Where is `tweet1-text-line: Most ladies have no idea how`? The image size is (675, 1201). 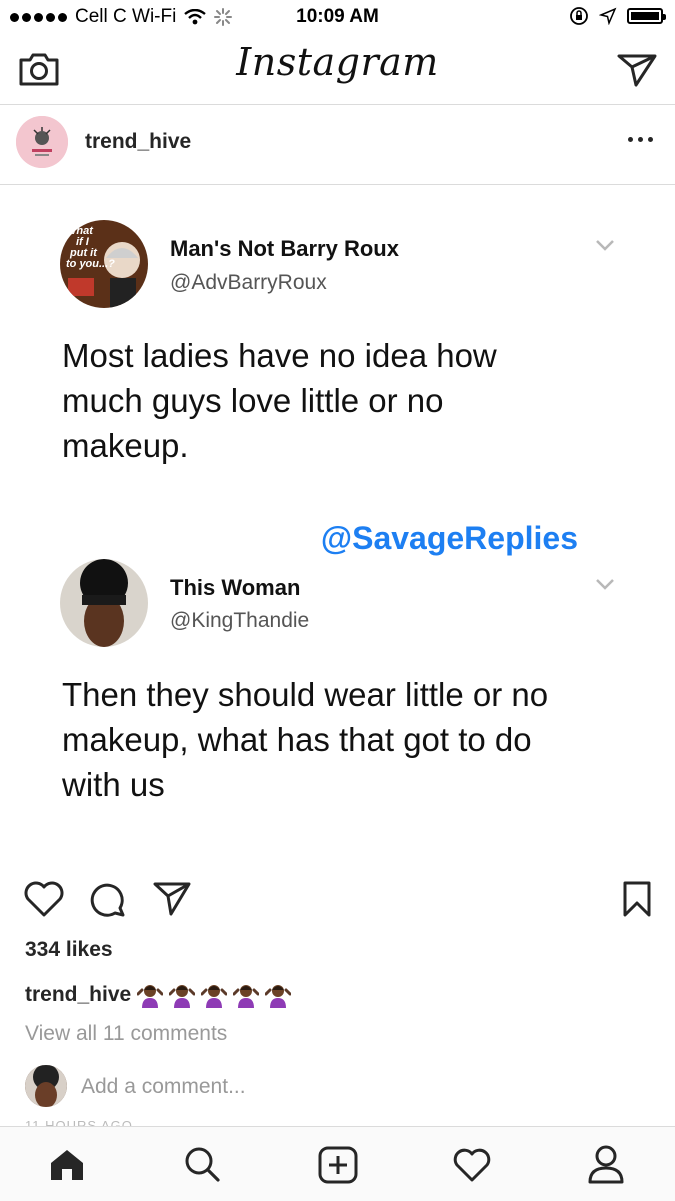 tweet1-text-line: Most ladies have no idea how is located at coordinates (279, 355).